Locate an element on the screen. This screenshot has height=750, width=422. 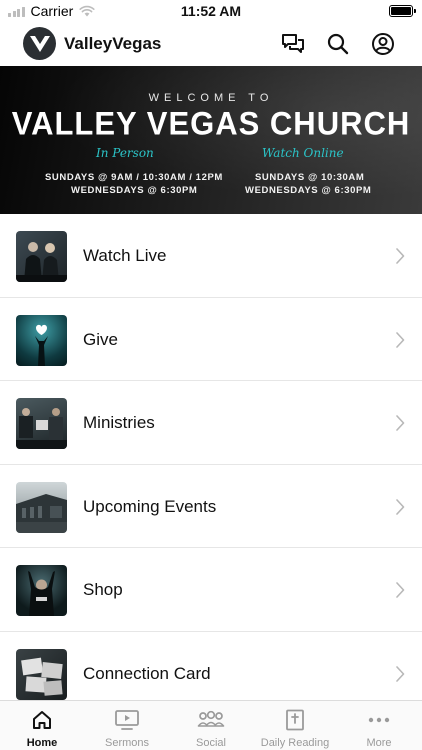
watch-live-thumbnail is located at coordinates (41, 256).